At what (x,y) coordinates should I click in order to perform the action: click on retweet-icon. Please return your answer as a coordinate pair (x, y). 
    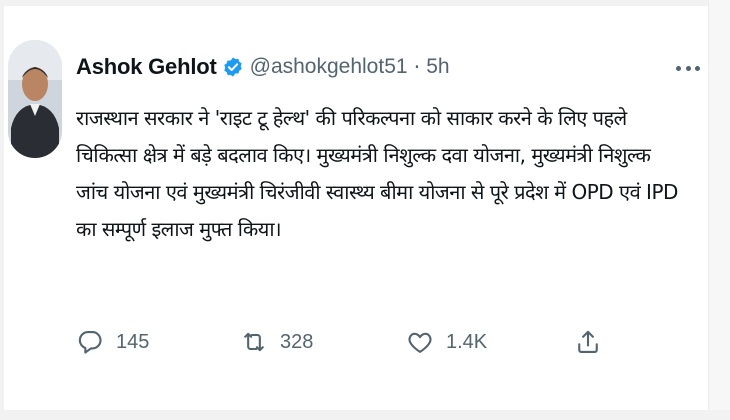
    Looking at the image, I should click on (254, 342).